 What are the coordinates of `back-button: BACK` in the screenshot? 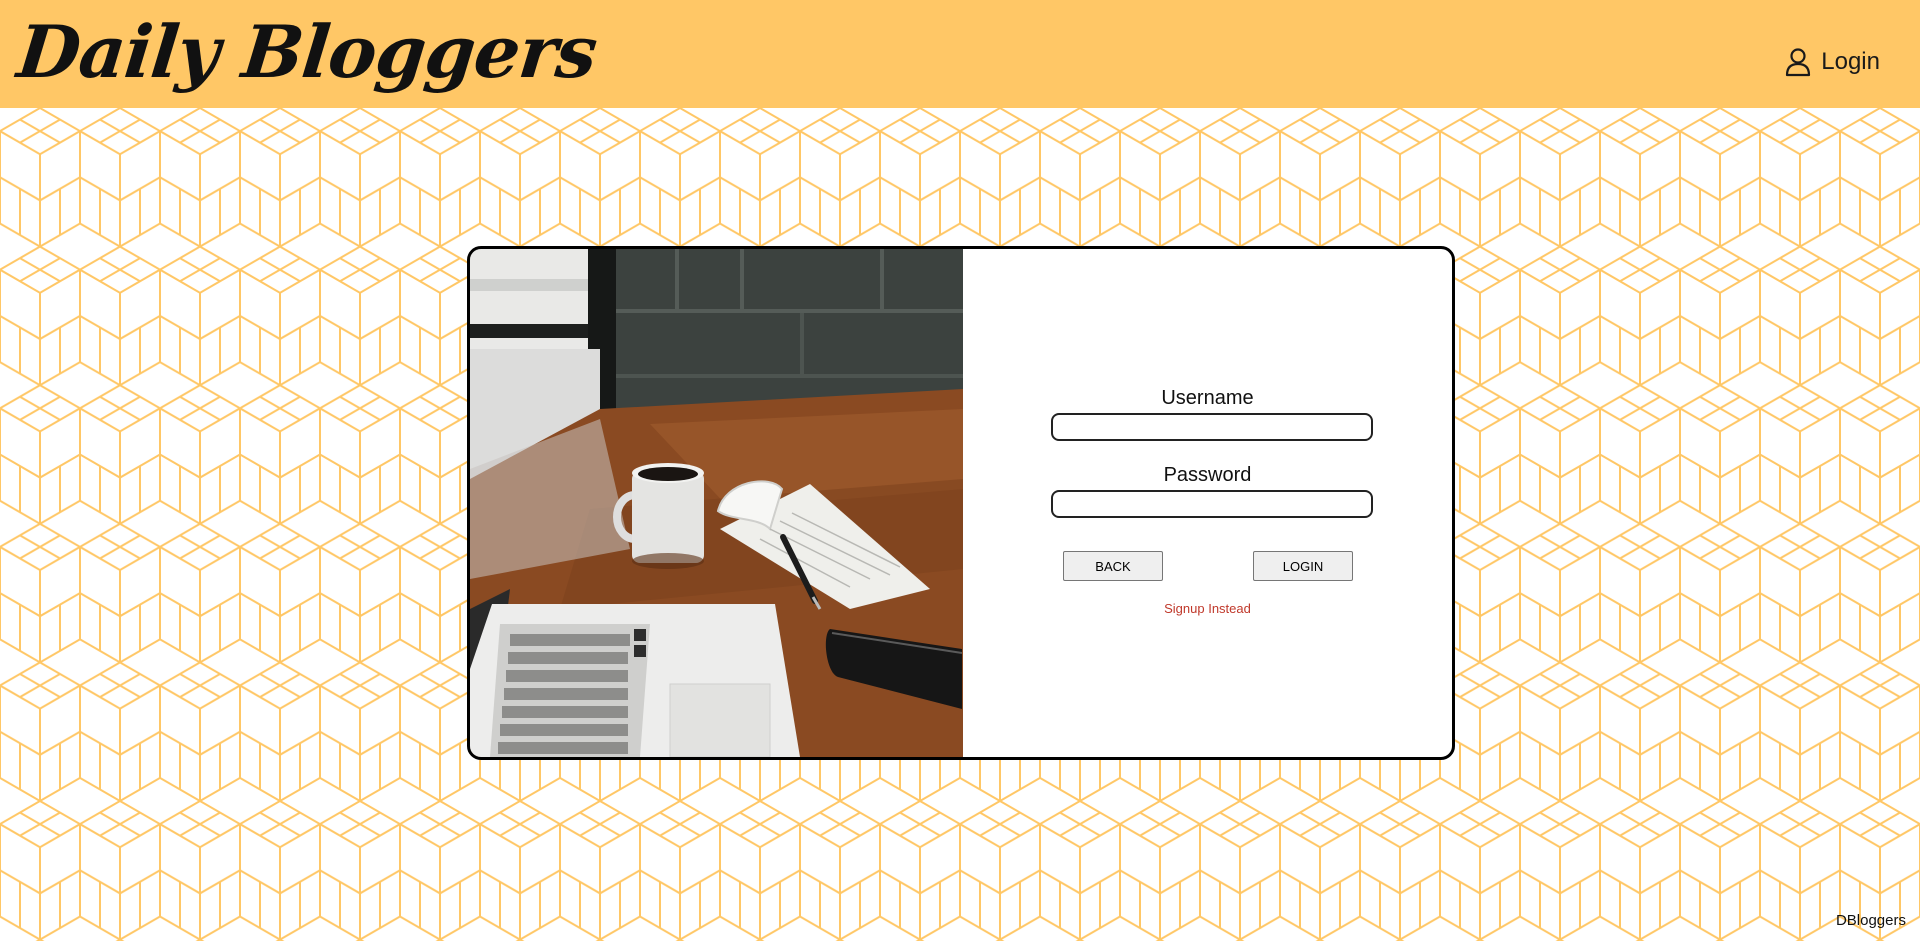 It's located at (1113, 566).